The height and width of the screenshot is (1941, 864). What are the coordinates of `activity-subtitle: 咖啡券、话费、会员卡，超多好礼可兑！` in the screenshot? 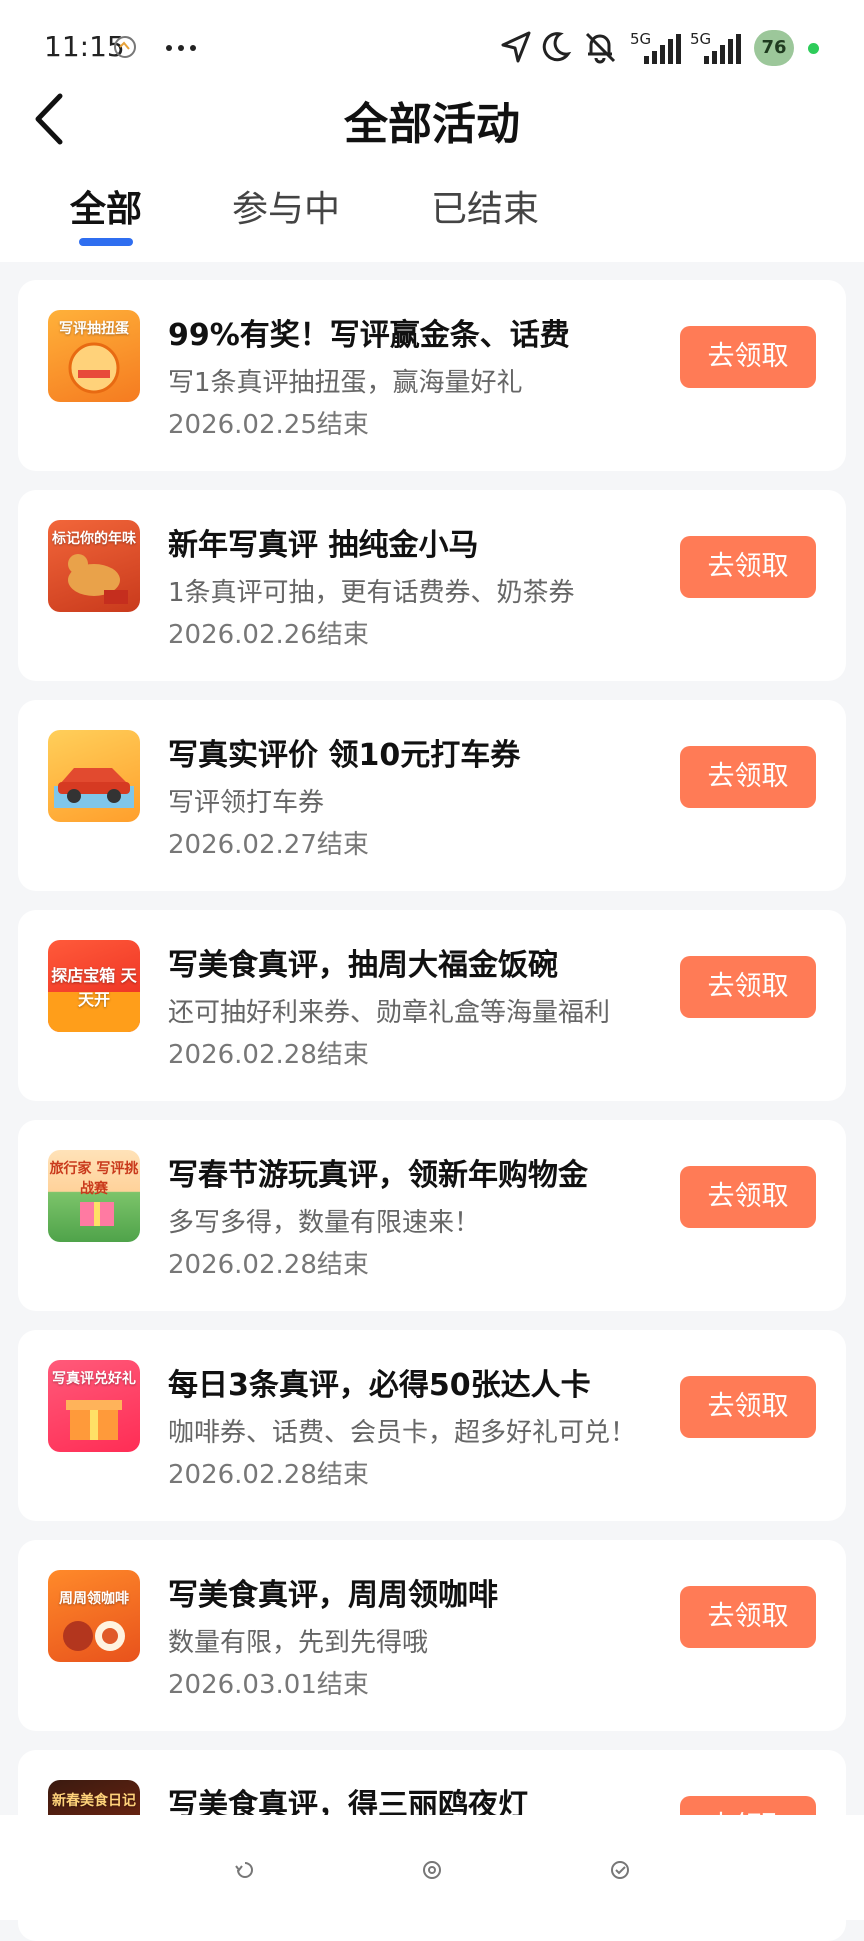 It's located at (402, 1433).